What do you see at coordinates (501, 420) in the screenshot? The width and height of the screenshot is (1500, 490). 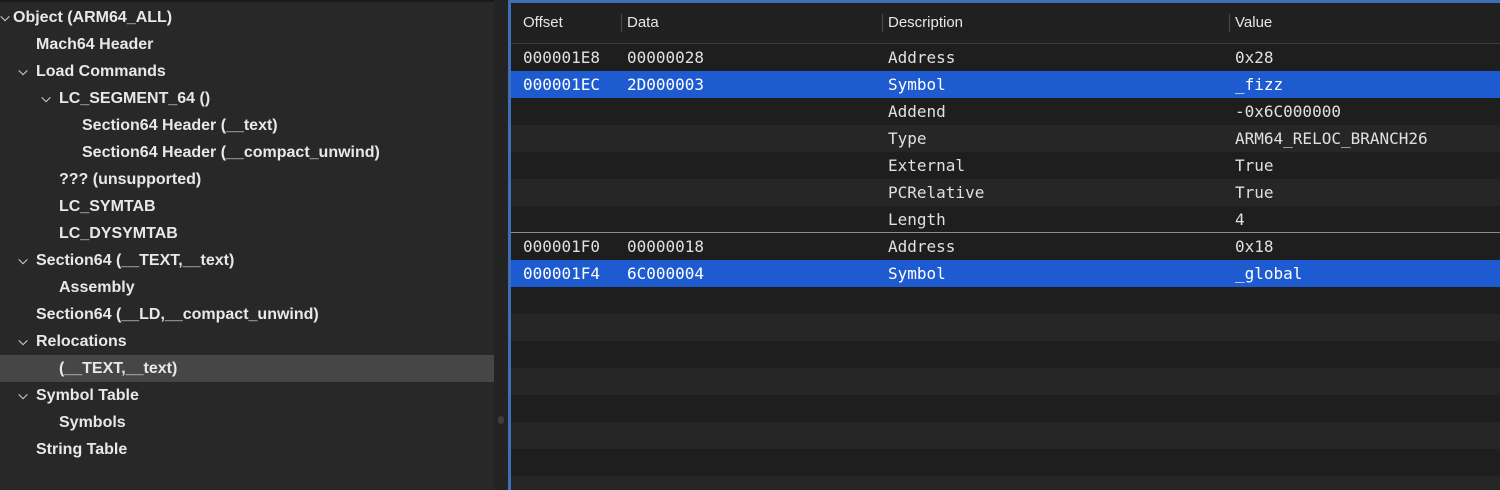 I see `divider-handle` at bounding box center [501, 420].